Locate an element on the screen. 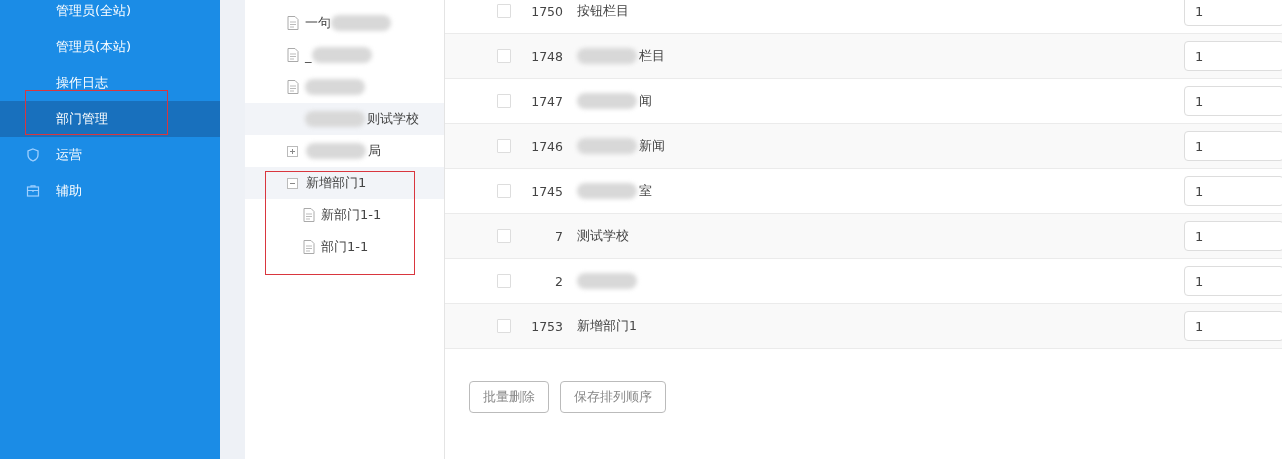  sidebar-item: 辅助 is located at coordinates (110, 191).